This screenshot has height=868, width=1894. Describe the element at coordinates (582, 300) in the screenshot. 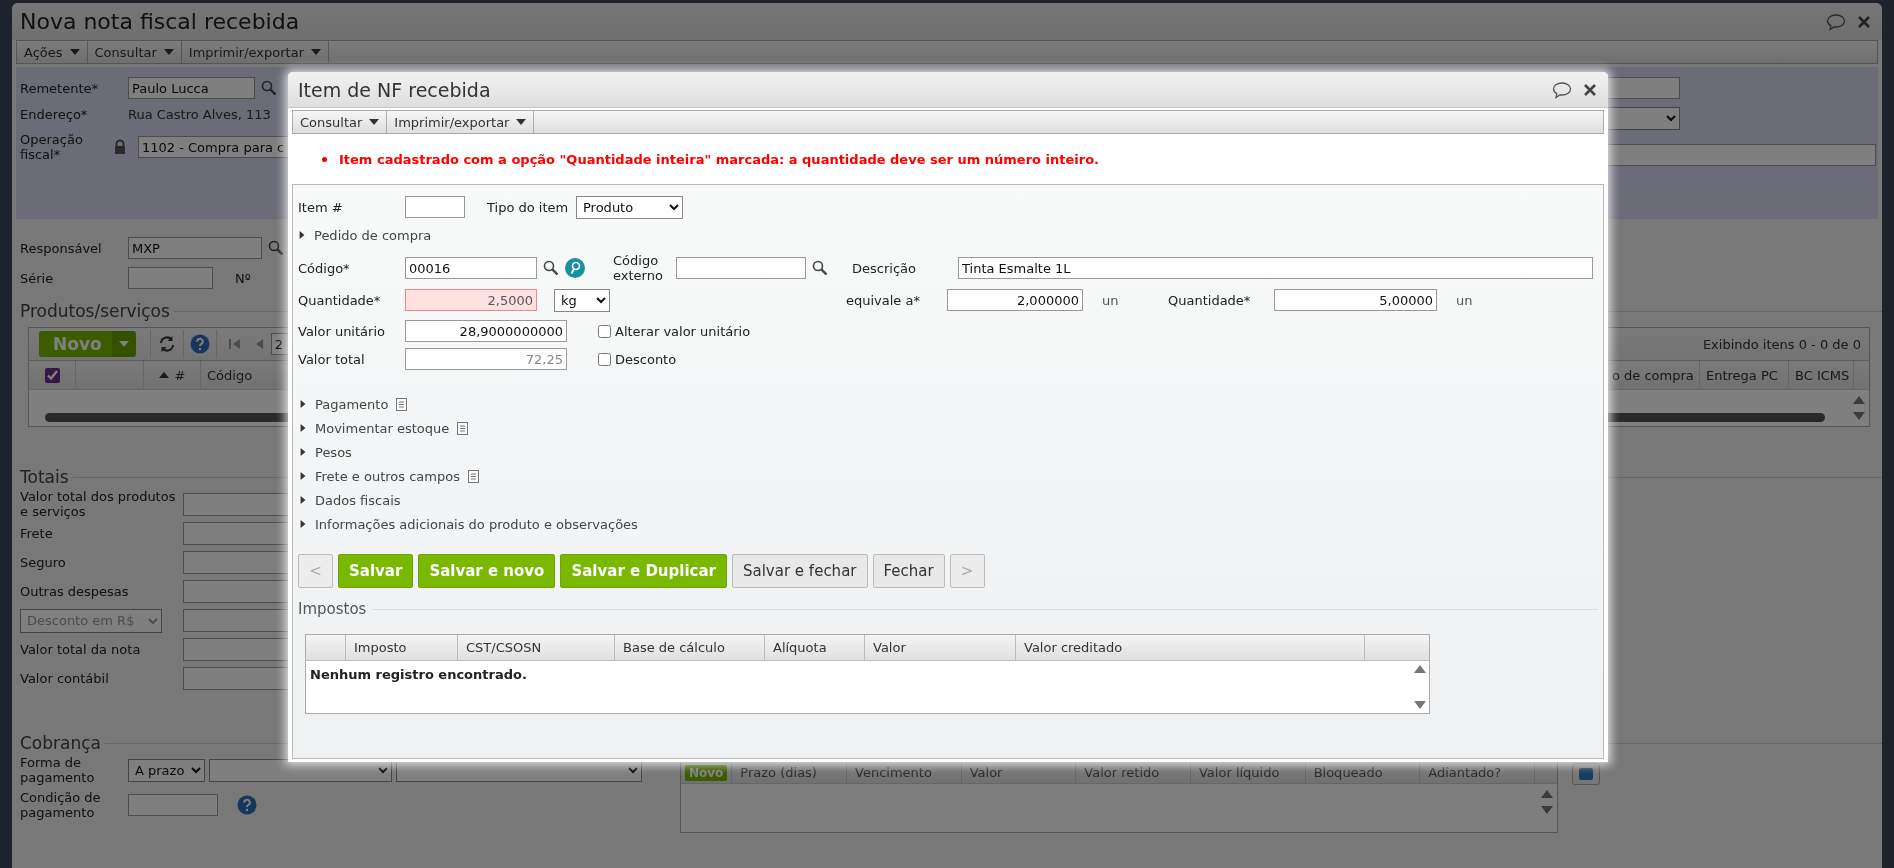

I see `select-field: kg` at that location.